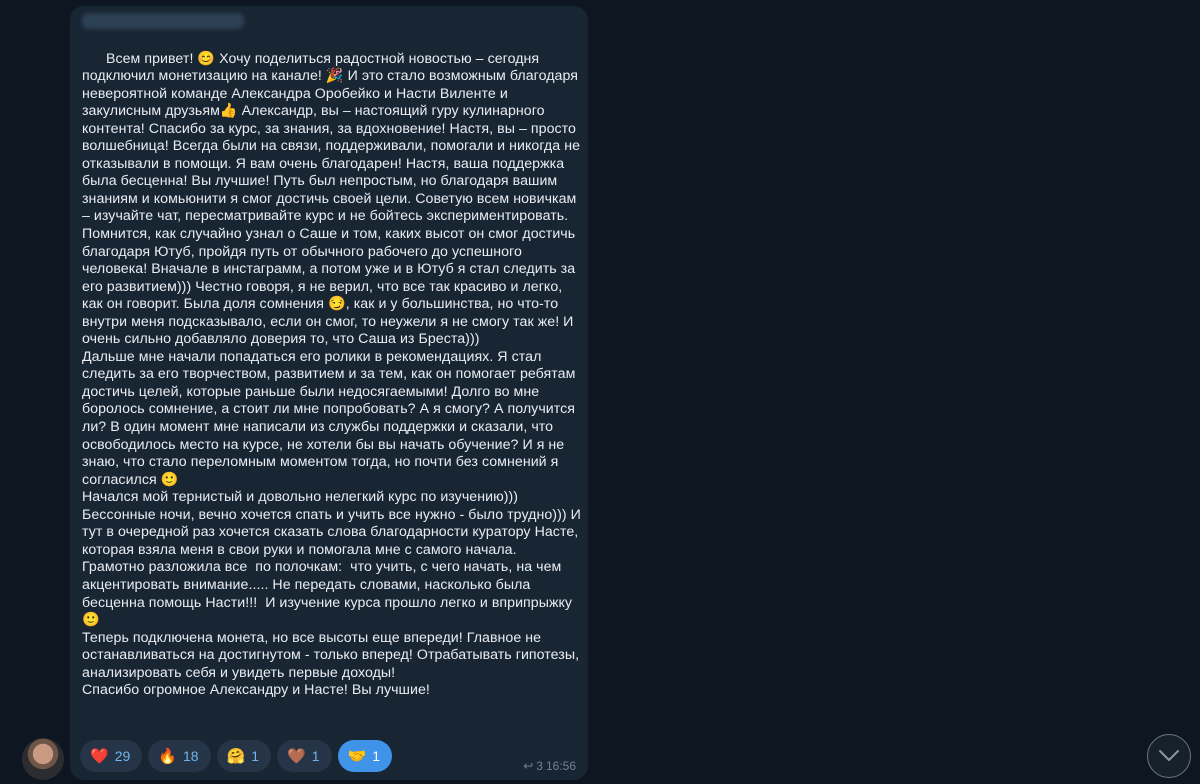 This screenshot has height=784, width=1200. What do you see at coordinates (99, 756) in the screenshot?
I see `heart-emoji-icon: ❤️` at bounding box center [99, 756].